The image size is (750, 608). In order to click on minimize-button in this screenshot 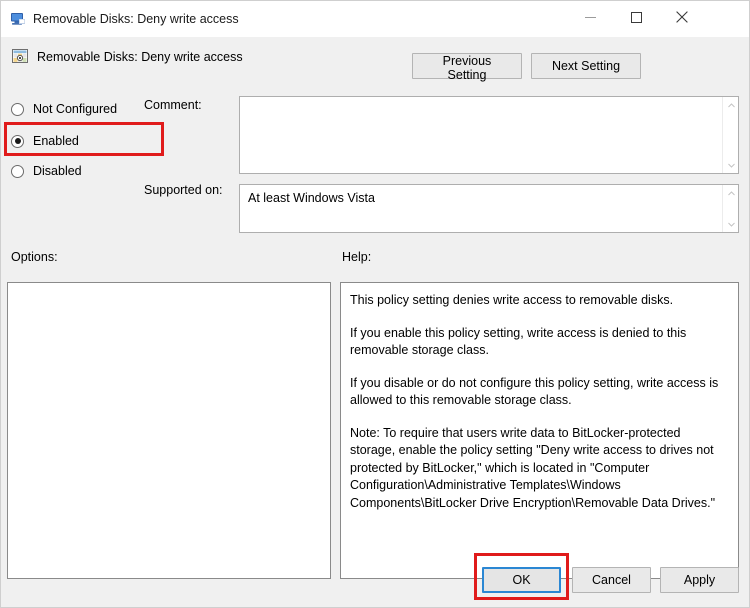, I will do `click(590, 17)`.